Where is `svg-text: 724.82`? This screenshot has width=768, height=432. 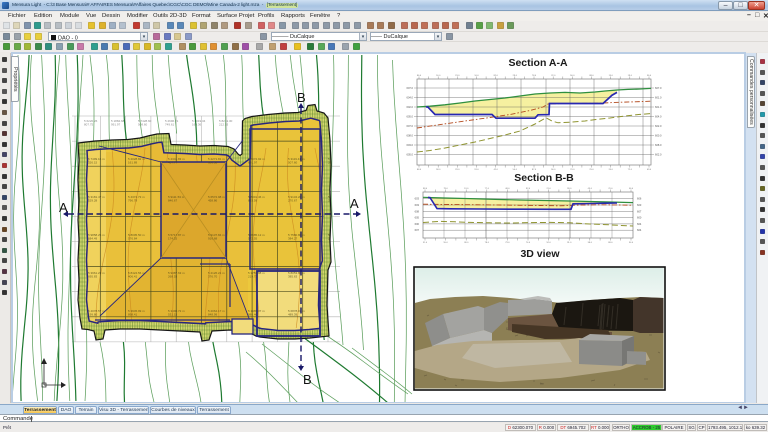 svg-text: 724.82 is located at coordinates (333, 314).